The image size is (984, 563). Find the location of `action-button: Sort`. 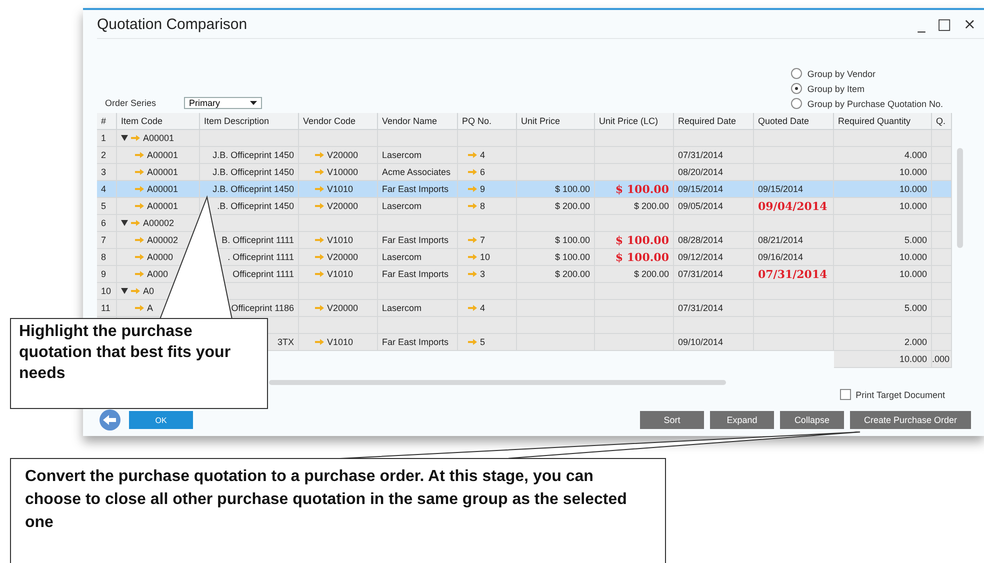

action-button: Sort is located at coordinates (672, 420).